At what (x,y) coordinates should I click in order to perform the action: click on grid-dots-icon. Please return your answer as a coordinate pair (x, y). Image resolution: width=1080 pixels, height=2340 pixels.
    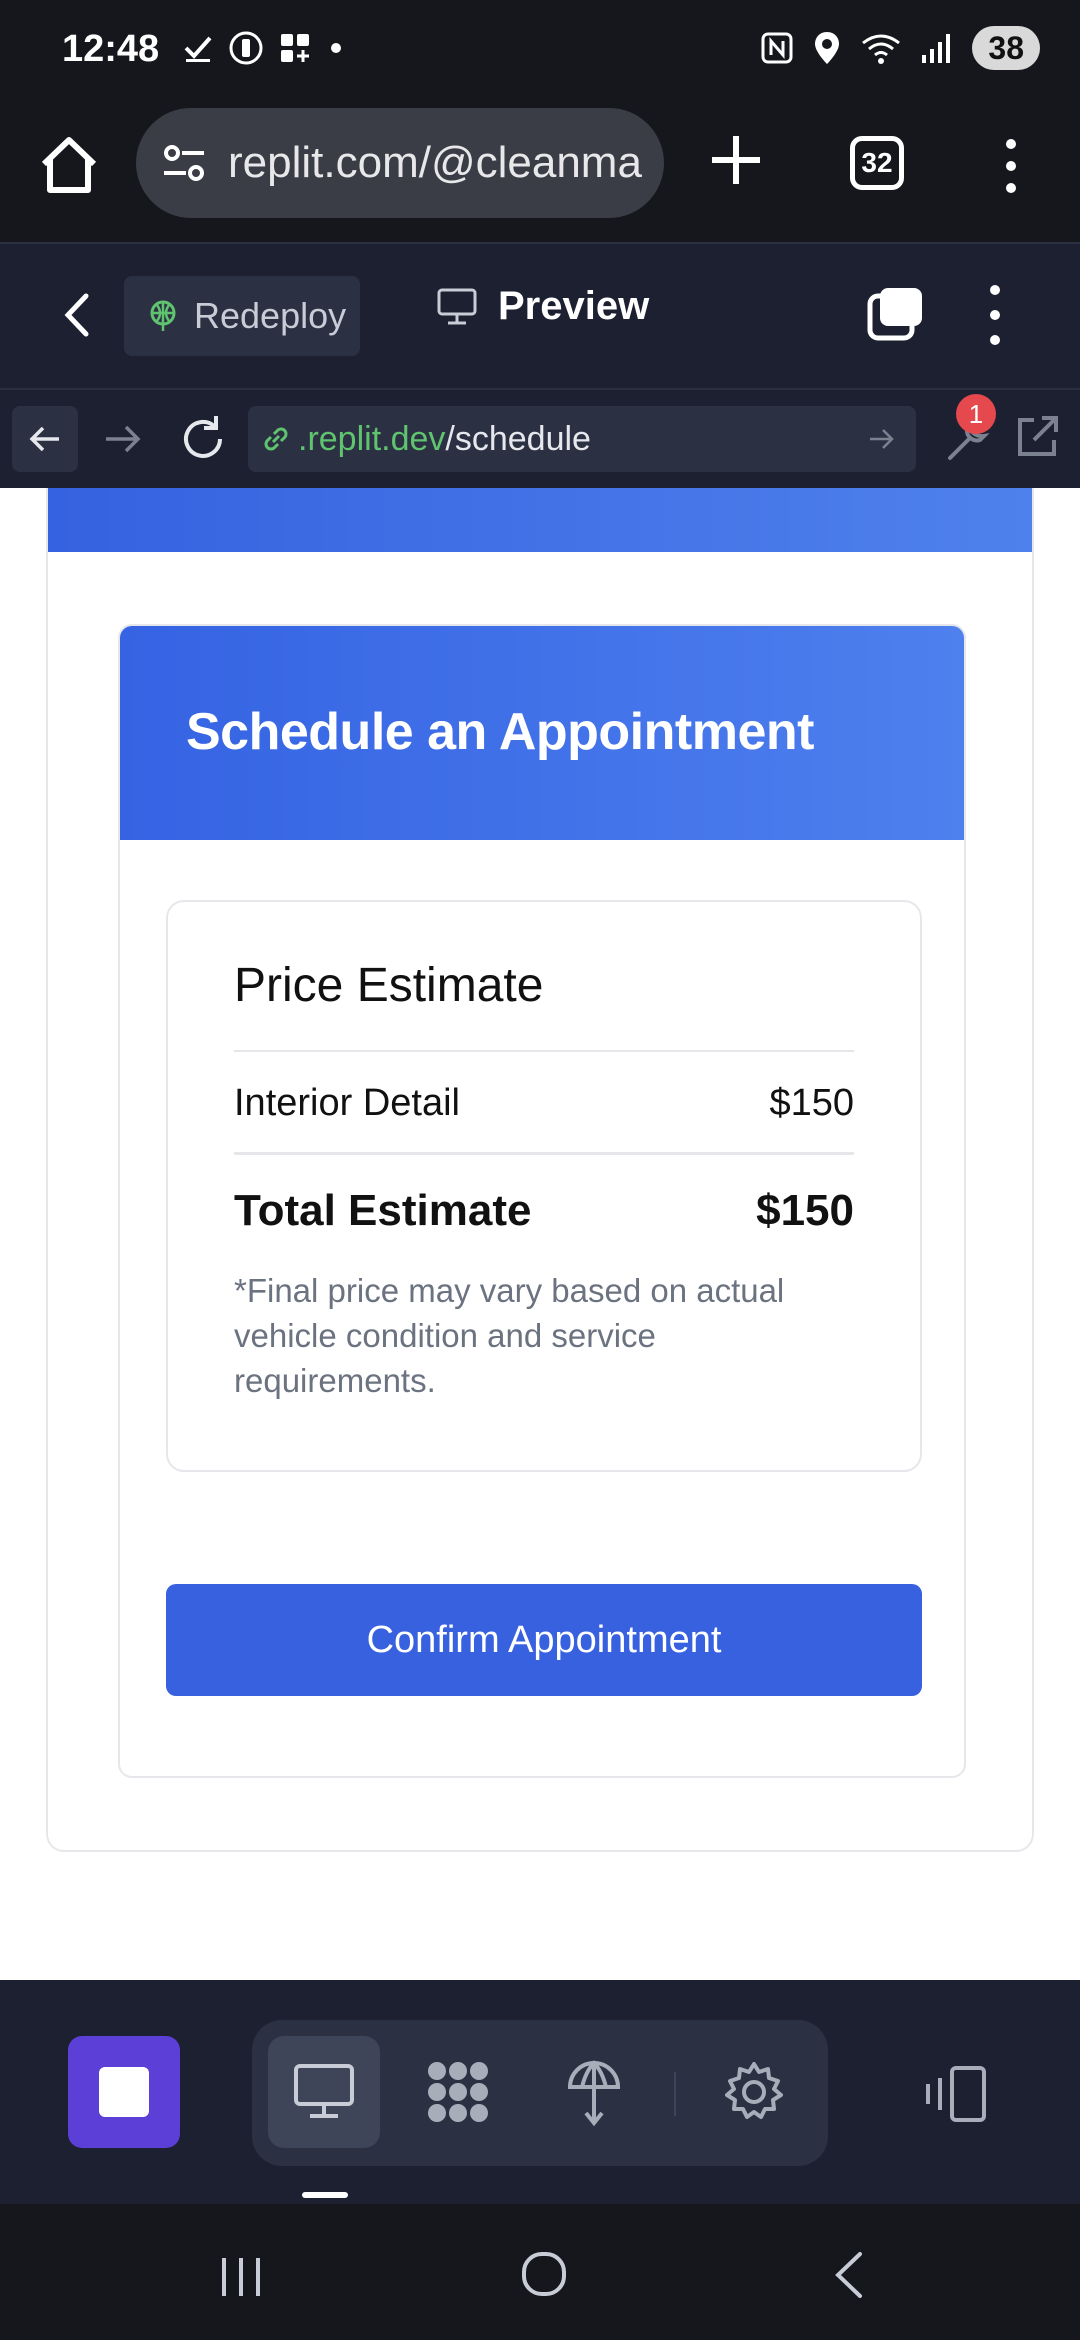
    Looking at the image, I should click on (458, 2092).